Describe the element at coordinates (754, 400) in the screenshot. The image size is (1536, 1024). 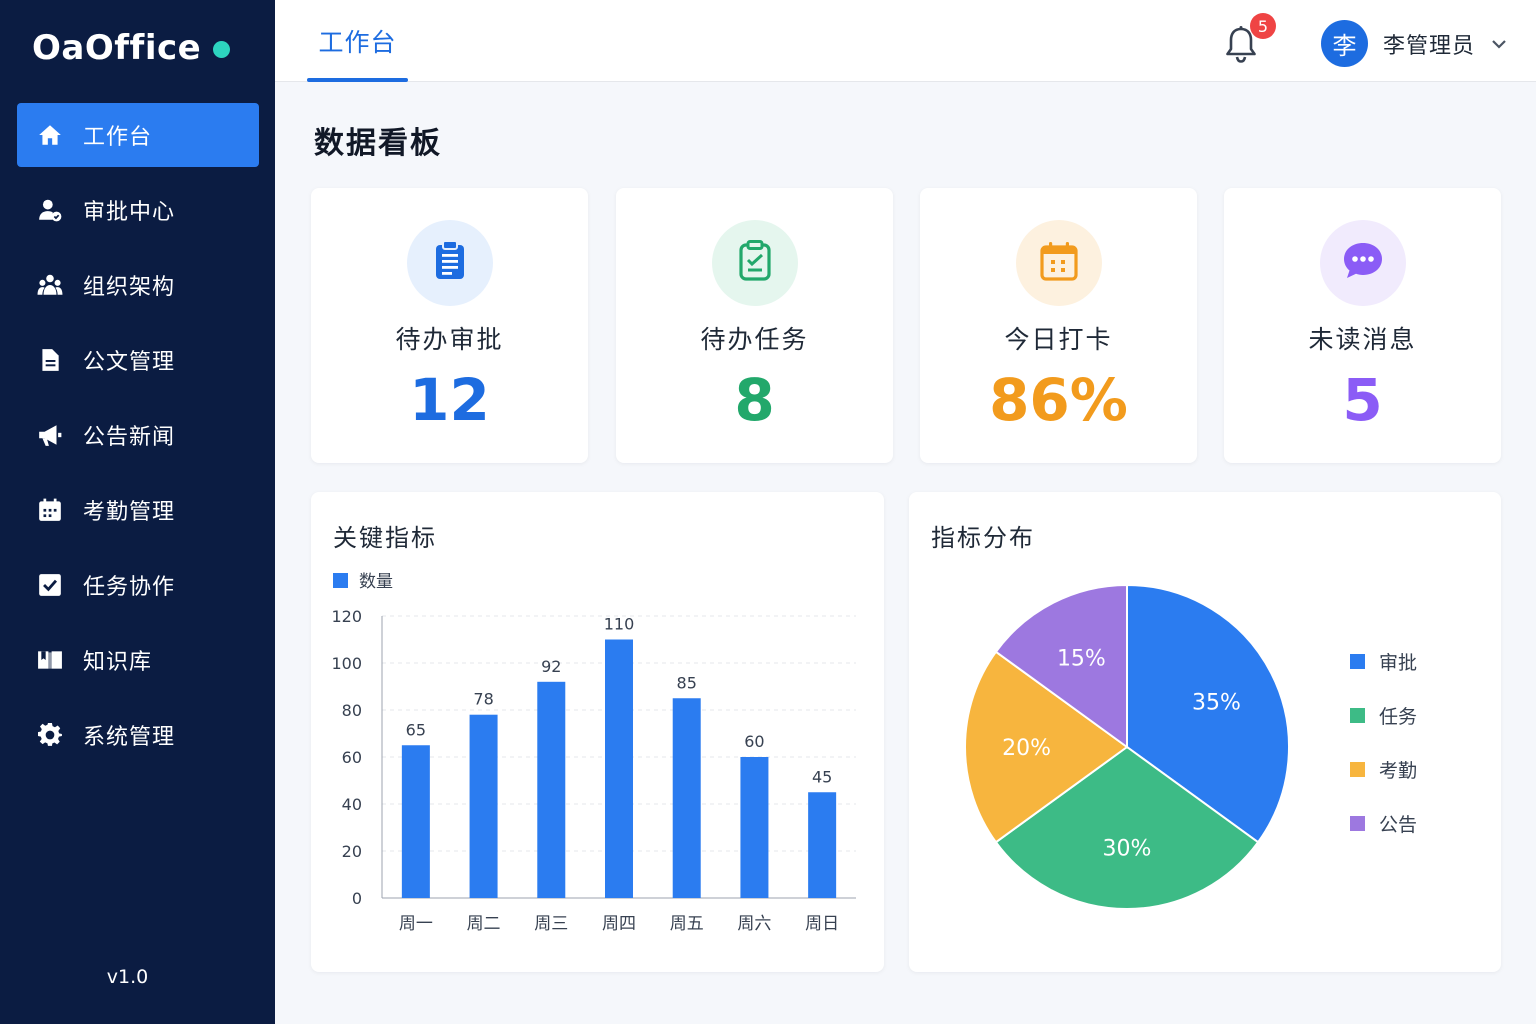
I see `stat-value: 8` at that location.